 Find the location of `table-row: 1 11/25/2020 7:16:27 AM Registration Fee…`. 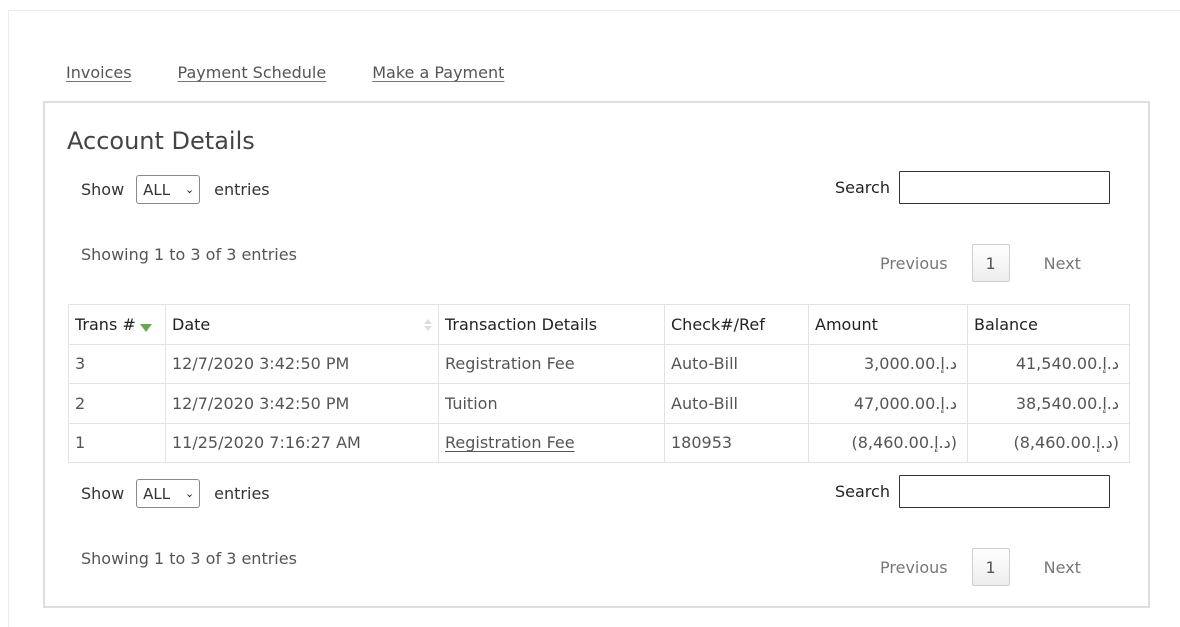

table-row: 1 11/25/2020 7:16:27 AM Registration Fee… is located at coordinates (599, 442).